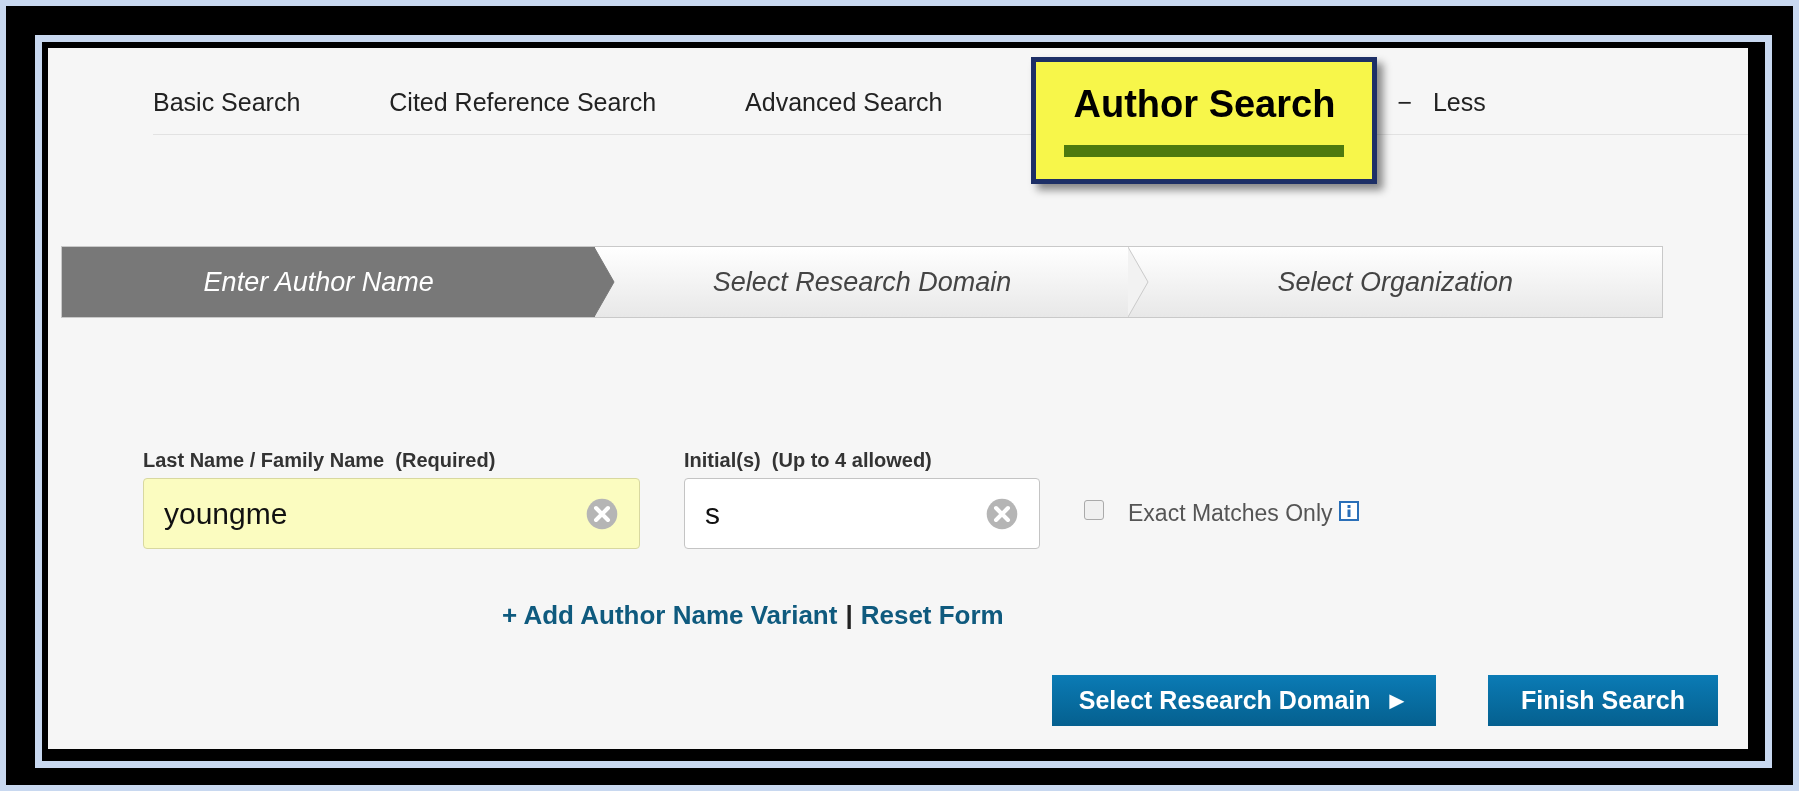 The image size is (1799, 791). I want to click on tab: Cited Reference Search, so click(523, 103).